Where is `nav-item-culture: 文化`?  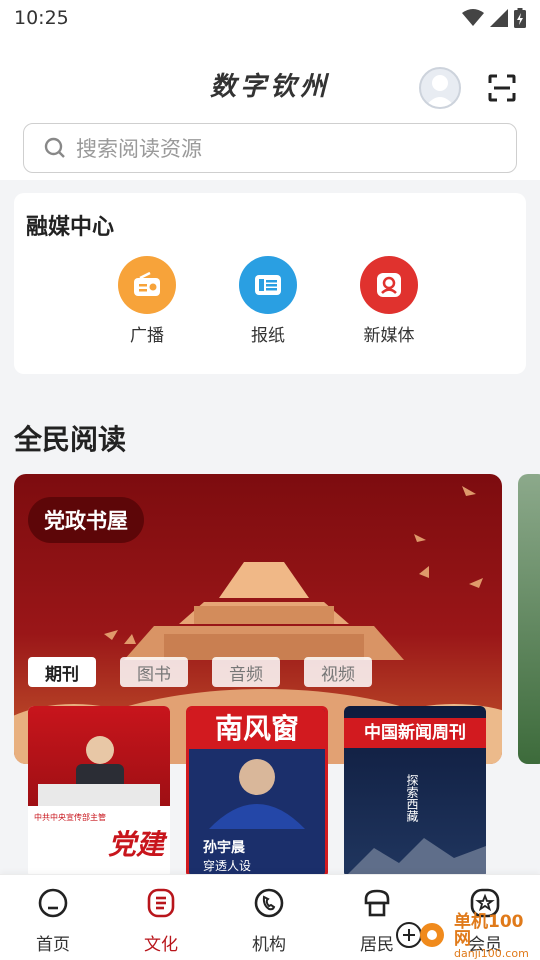 nav-item-culture: 文化 is located at coordinates (161, 921).